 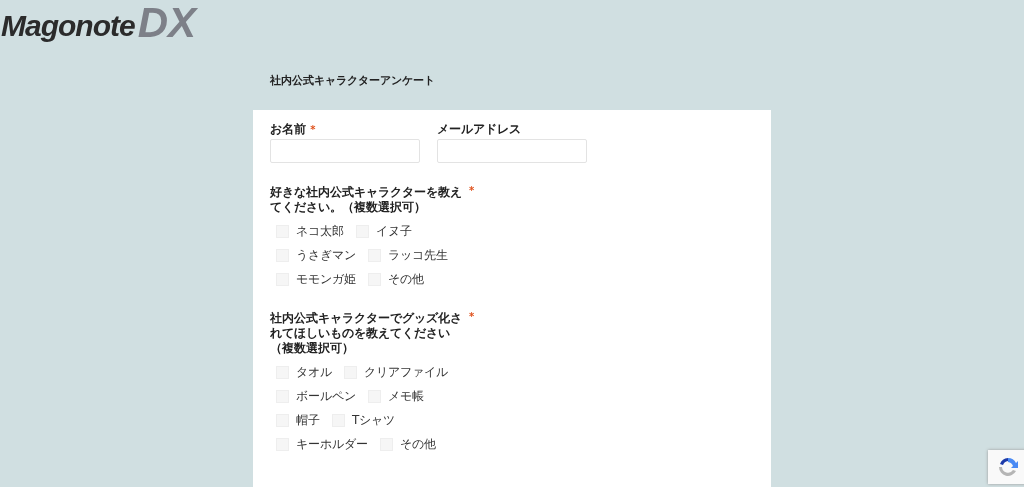 What do you see at coordinates (366, 200) in the screenshot?
I see `question-label: 好きな社内公式キャラクターを教えてください。（複数選択可）` at bounding box center [366, 200].